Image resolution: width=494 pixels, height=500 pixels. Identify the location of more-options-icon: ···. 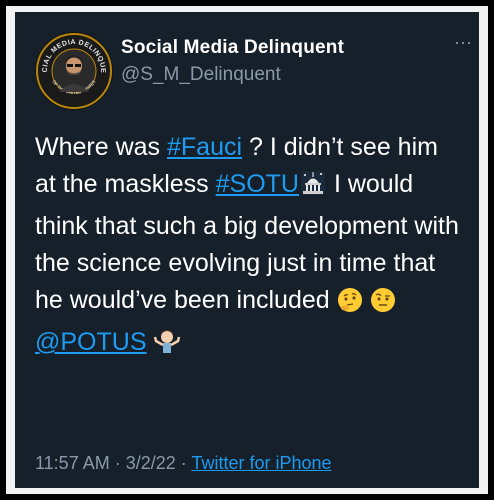
(463, 44).